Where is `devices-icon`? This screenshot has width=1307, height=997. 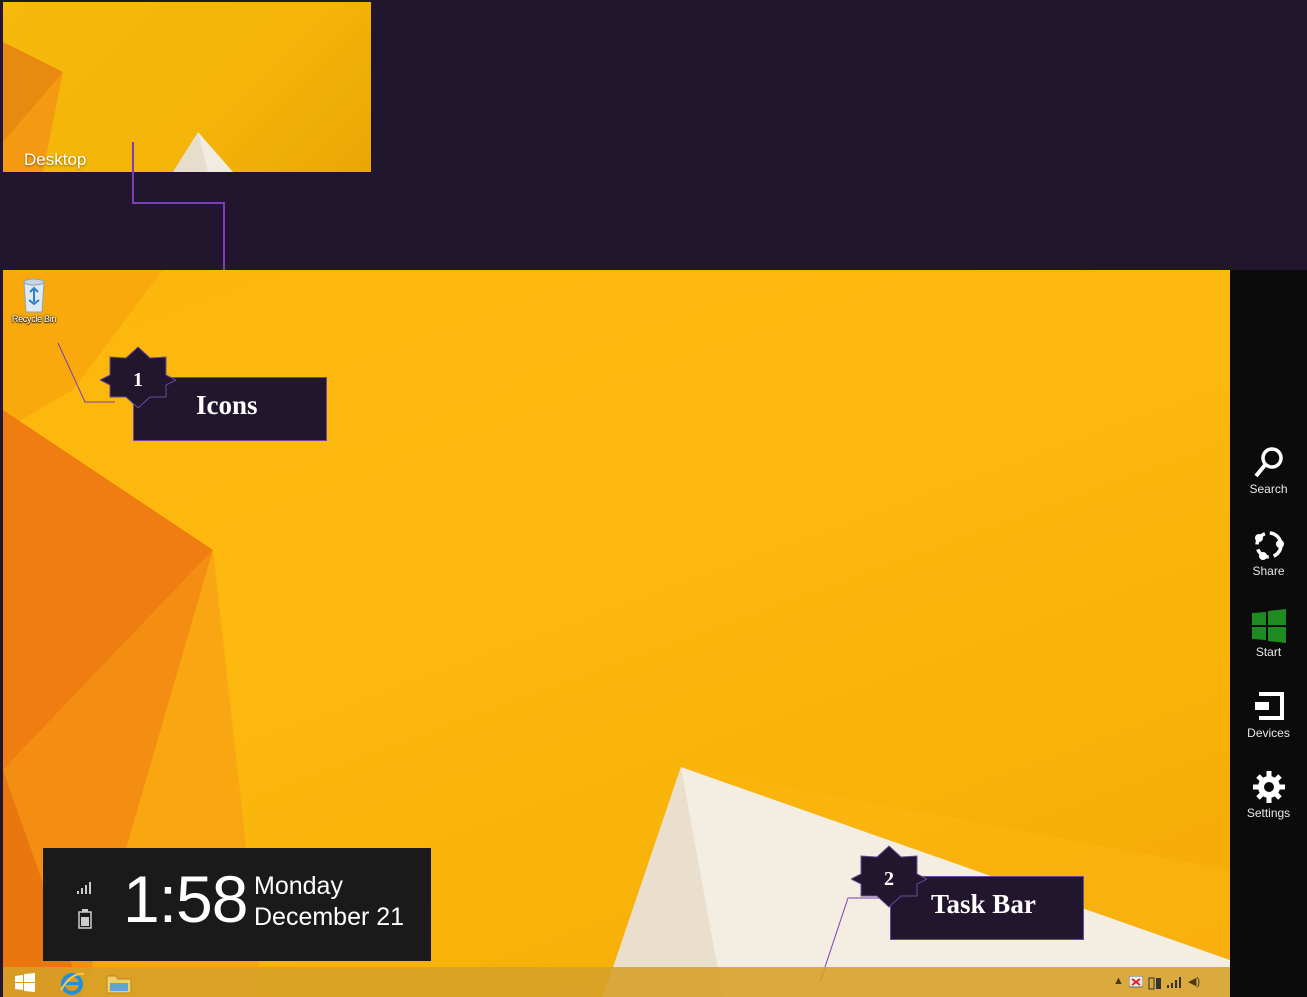
devices-icon is located at coordinates (1269, 706).